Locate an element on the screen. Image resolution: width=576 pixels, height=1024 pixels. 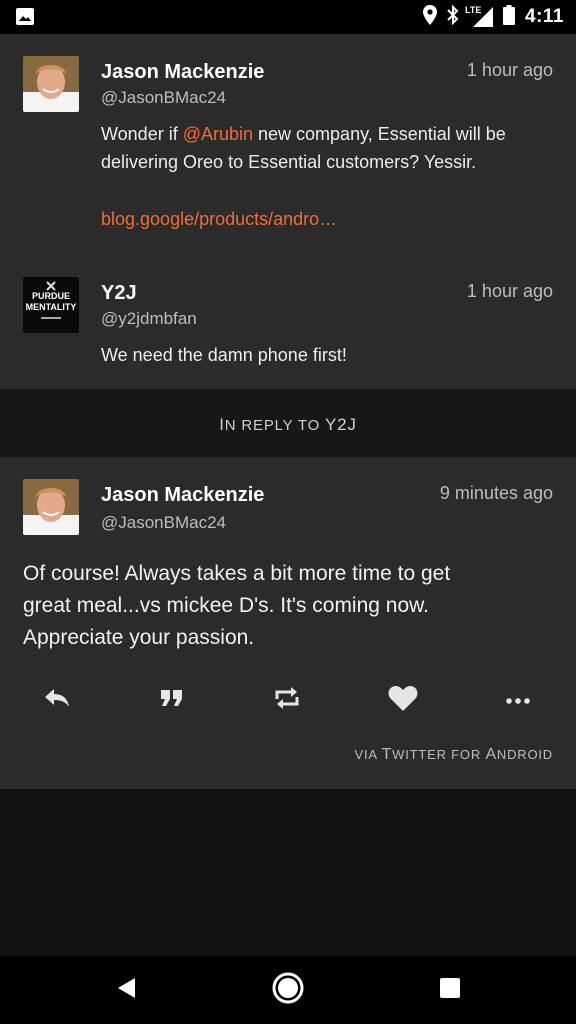
back-button is located at coordinates (126, 990).